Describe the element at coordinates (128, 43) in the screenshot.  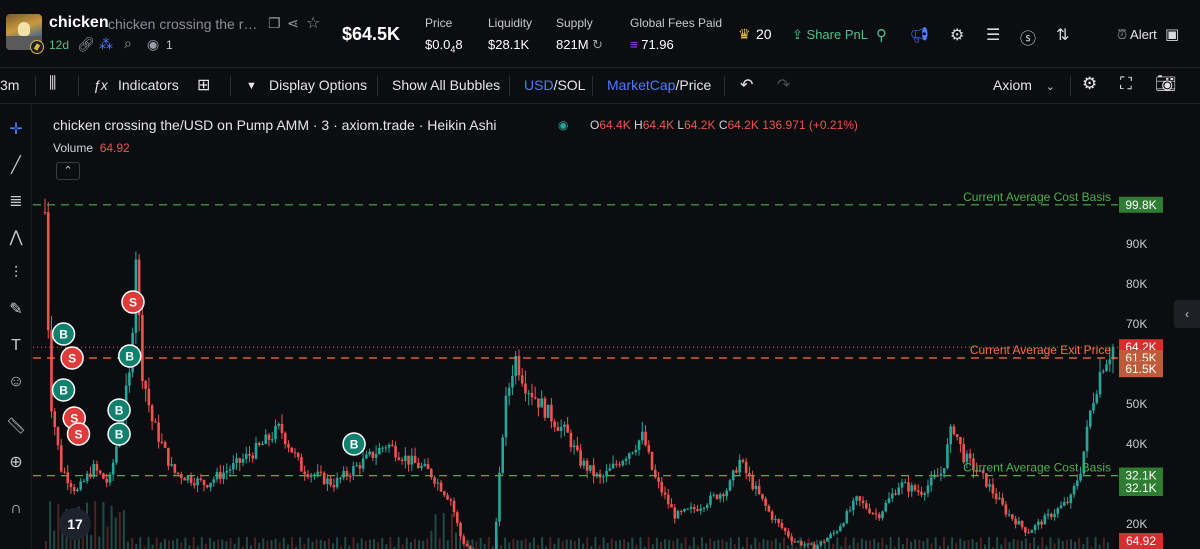
I see `search-icon: ⌕` at that location.